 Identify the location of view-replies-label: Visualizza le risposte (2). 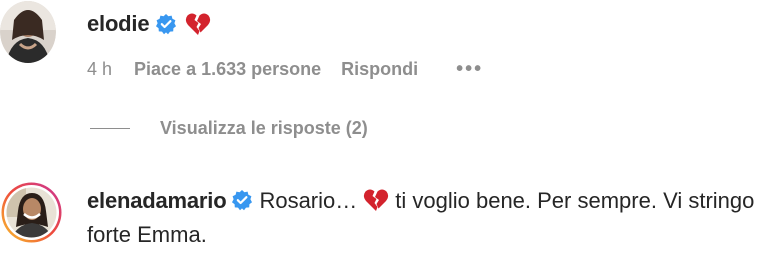
(264, 128).